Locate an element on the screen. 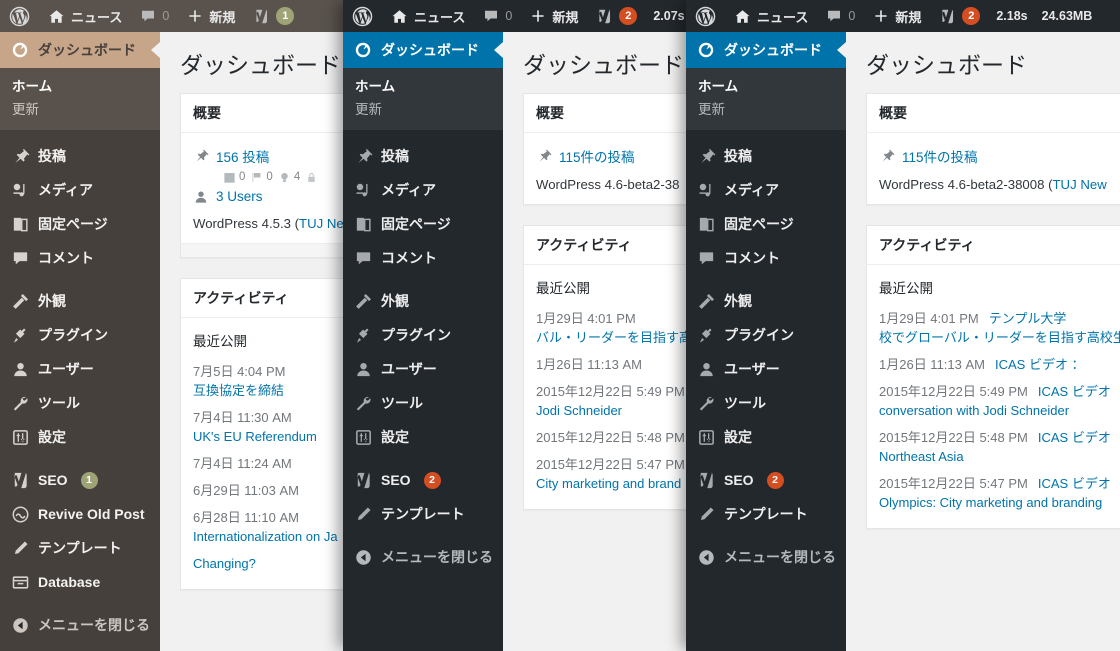 The height and width of the screenshot is (651, 1120). sidebar-item-database: Database is located at coordinates (80, 582).